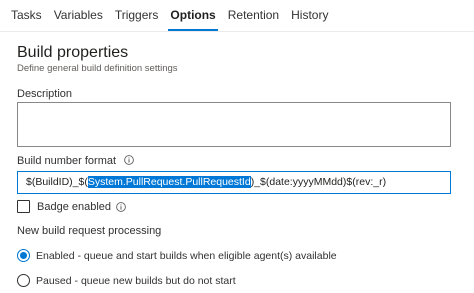  Describe the element at coordinates (24, 15) in the screenshot. I see `tab-tasks: Tasks` at that location.